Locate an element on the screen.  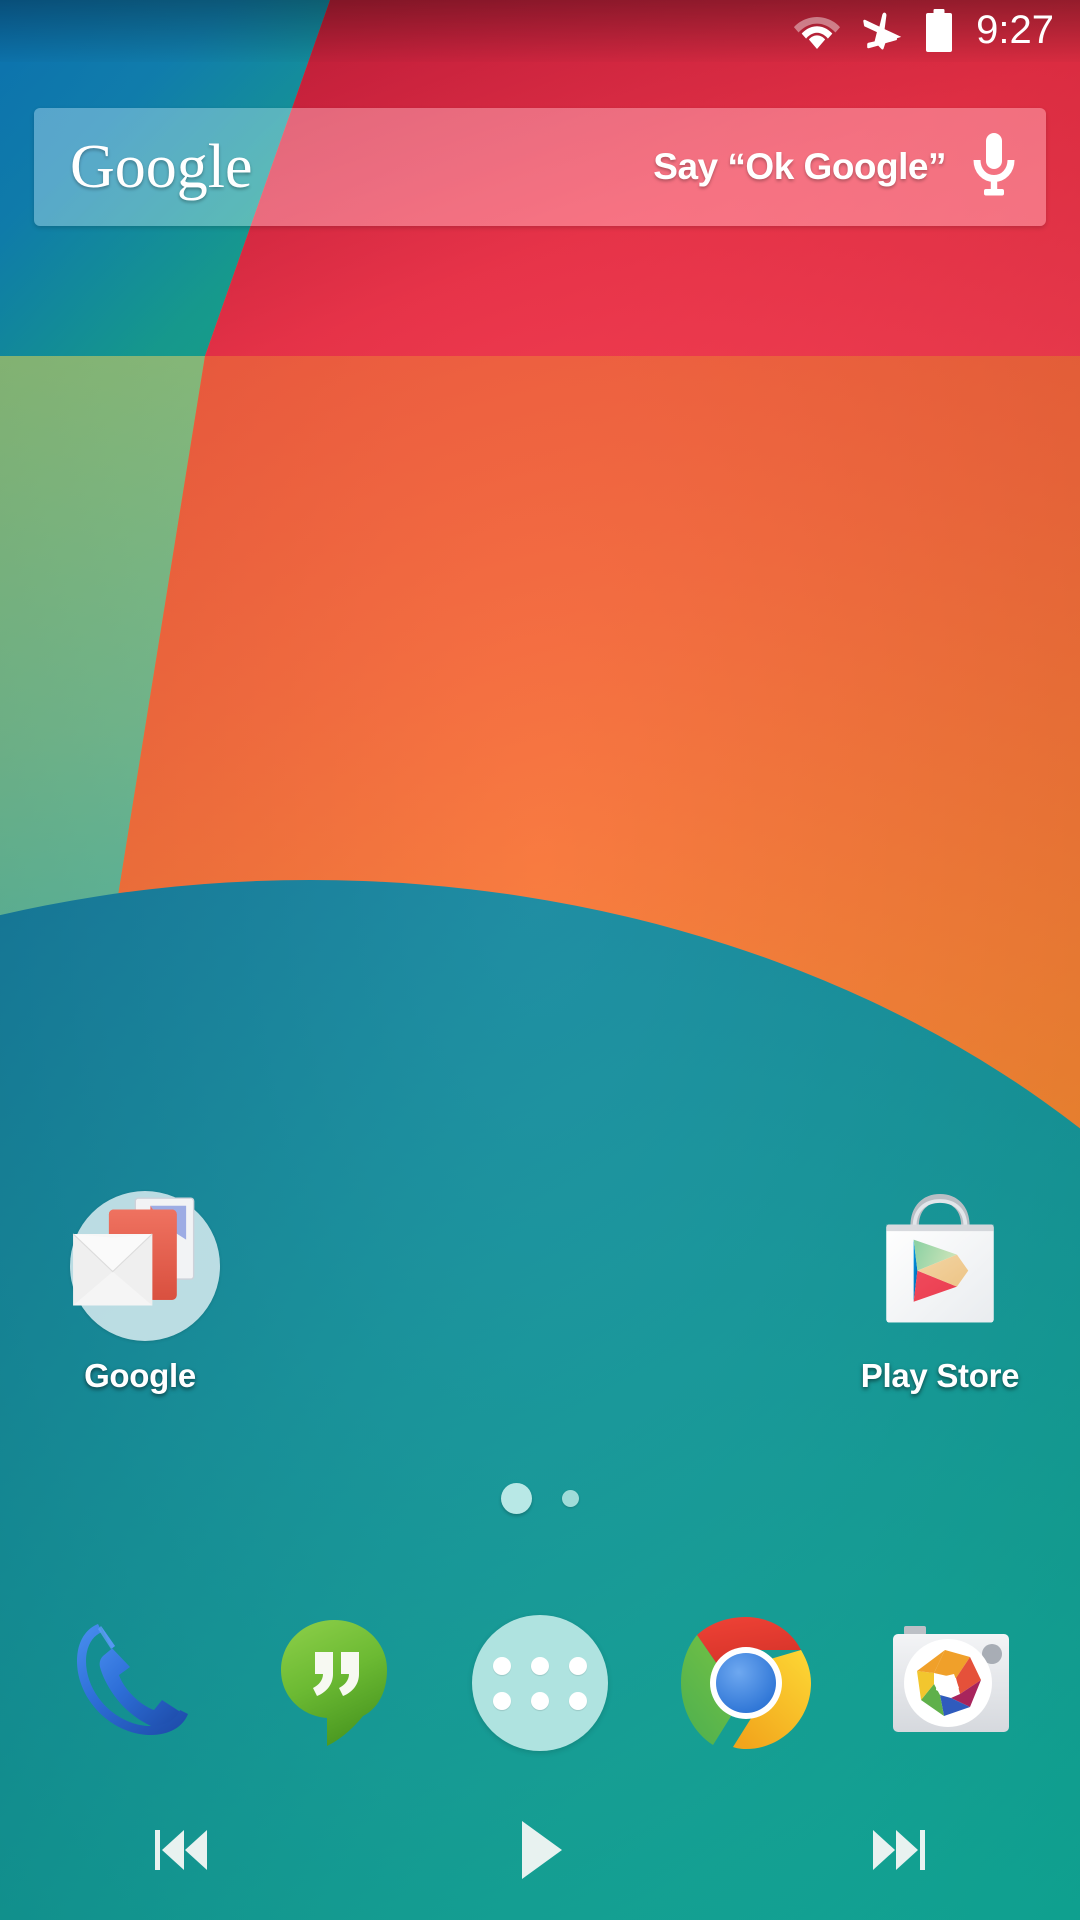
play-icon is located at coordinates (540, 1850).